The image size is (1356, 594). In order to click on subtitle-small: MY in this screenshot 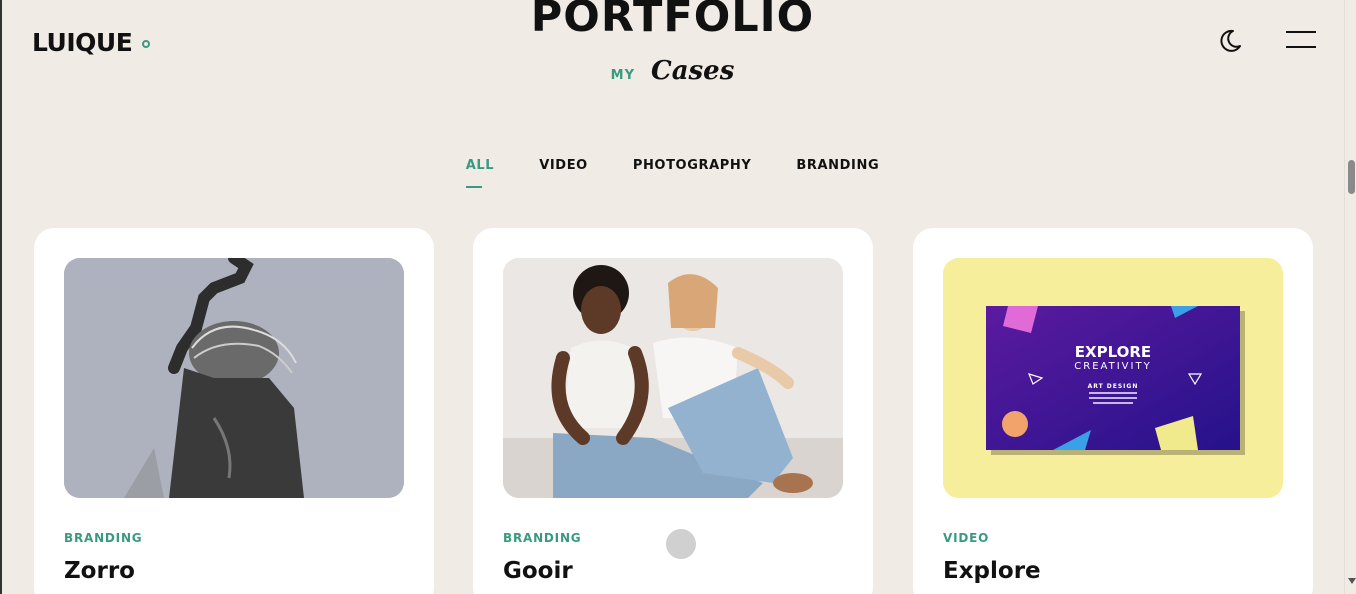, I will do `click(622, 75)`.